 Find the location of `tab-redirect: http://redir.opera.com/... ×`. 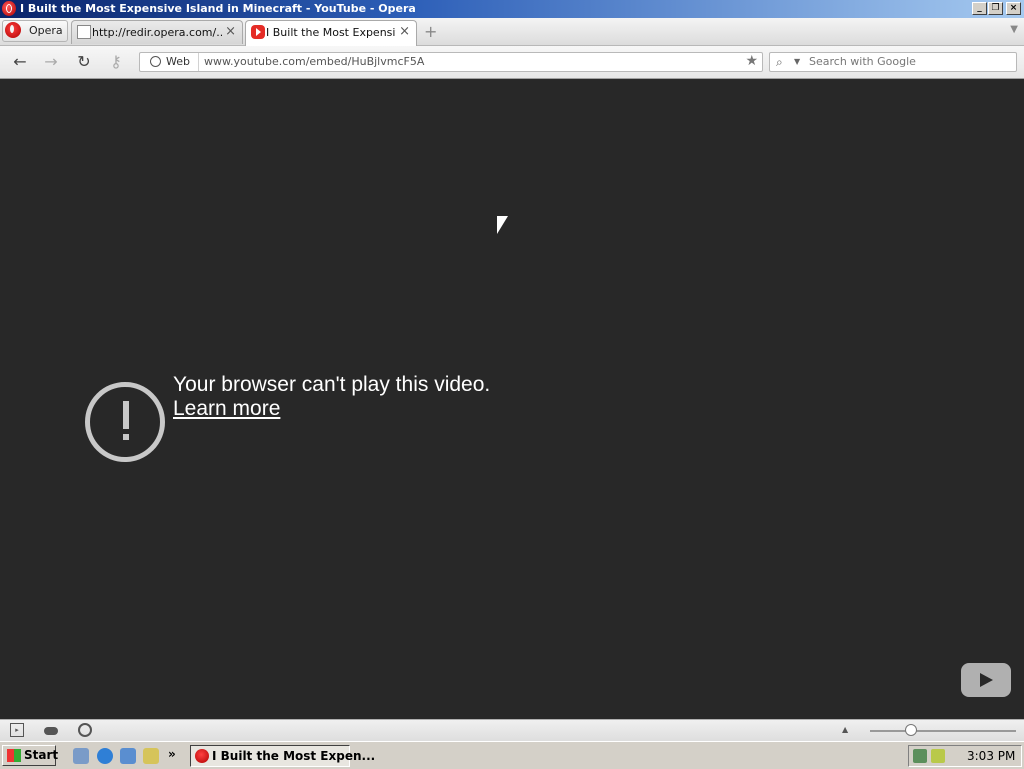

tab-redirect: http://redir.opera.com/... × is located at coordinates (157, 32).